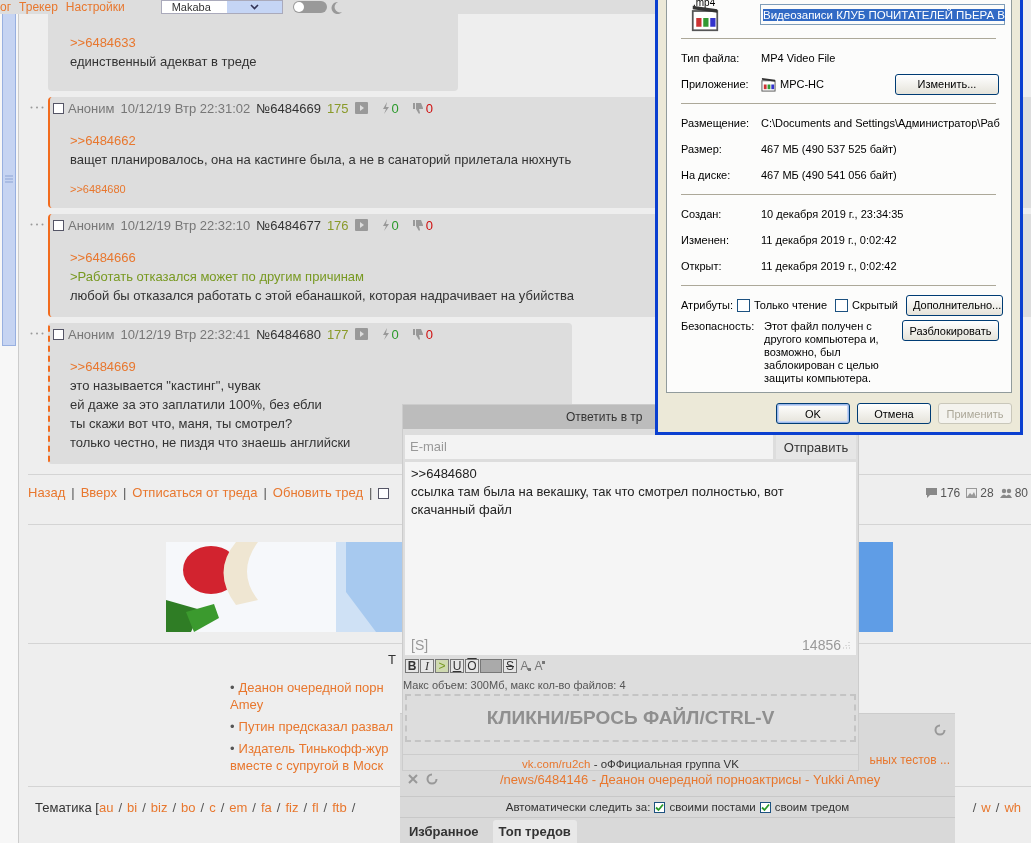 The width and height of the screenshot is (1031, 843). What do you see at coordinates (288, 225) in the screenshot?
I see `post-number: №6484677` at bounding box center [288, 225].